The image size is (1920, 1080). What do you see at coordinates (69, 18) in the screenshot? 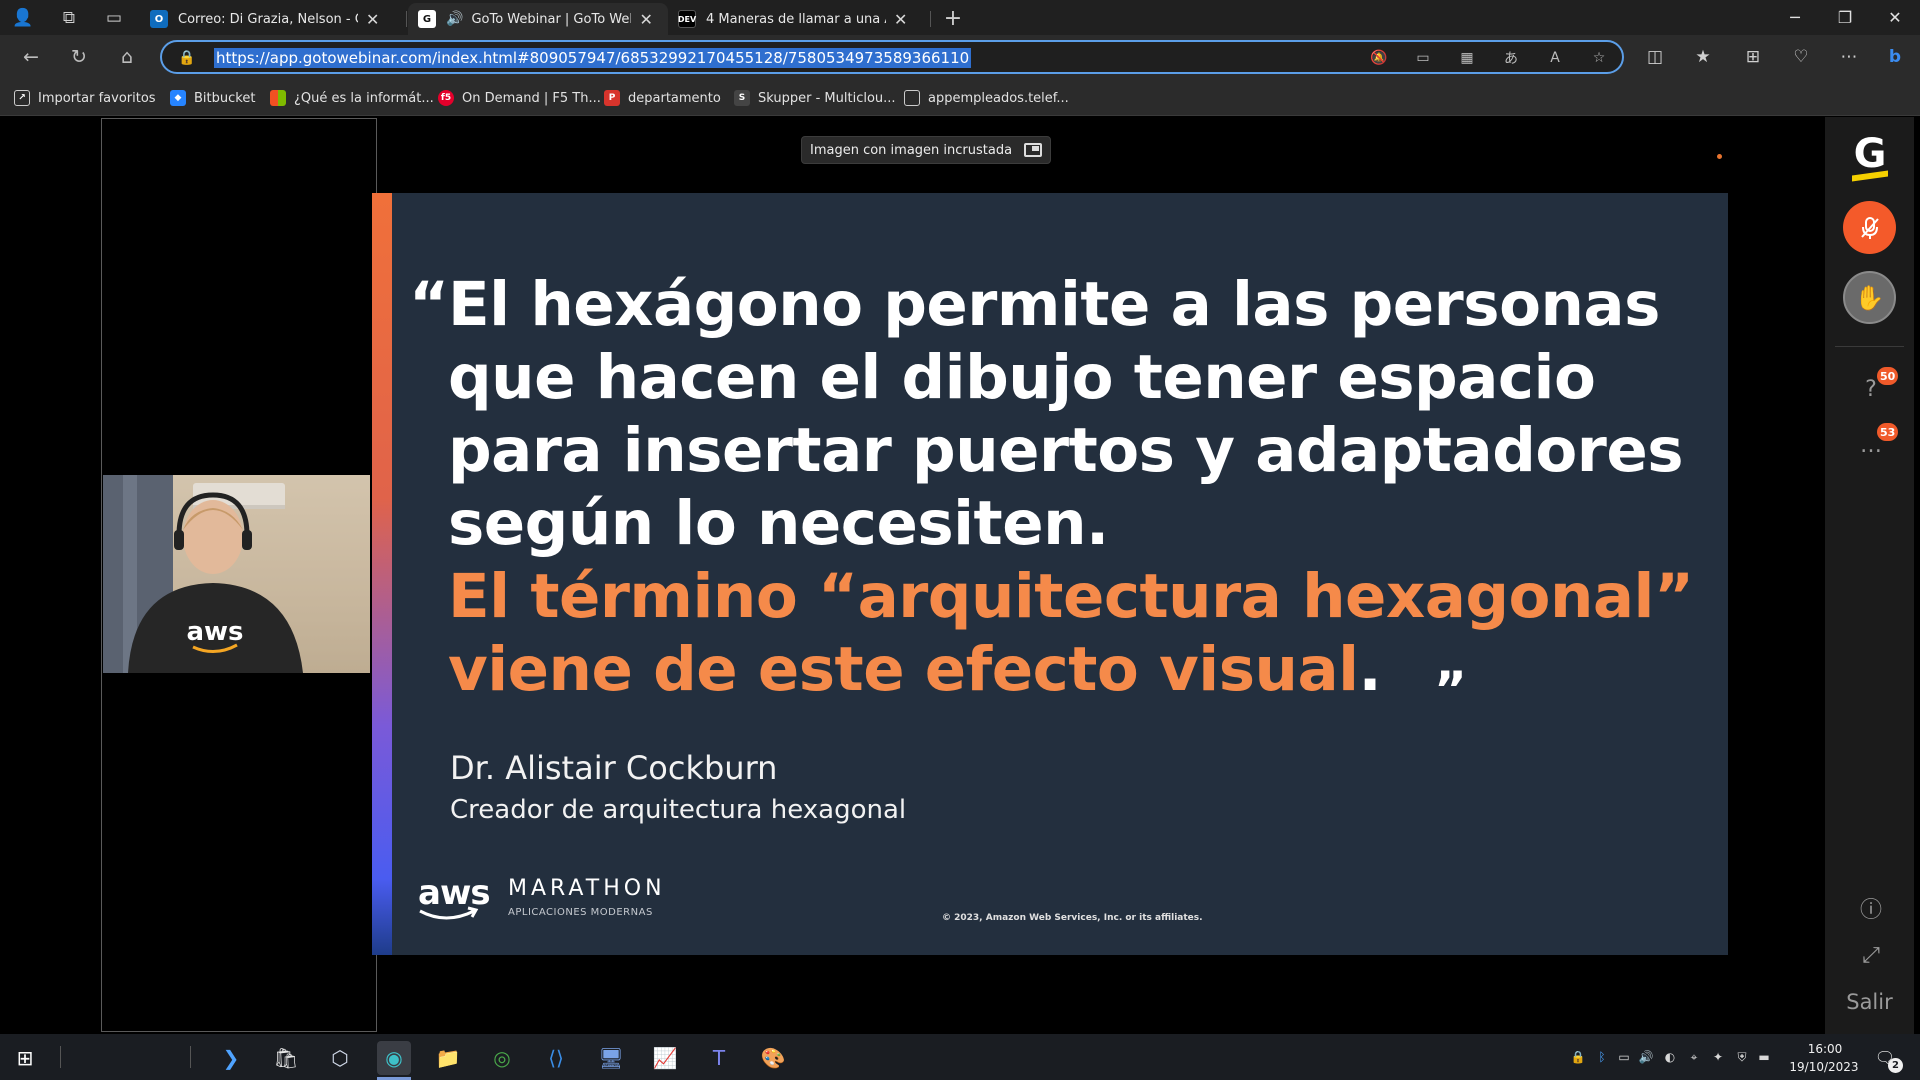
I see `workspaces-icon: ⧉` at bounding box center [69, 18].